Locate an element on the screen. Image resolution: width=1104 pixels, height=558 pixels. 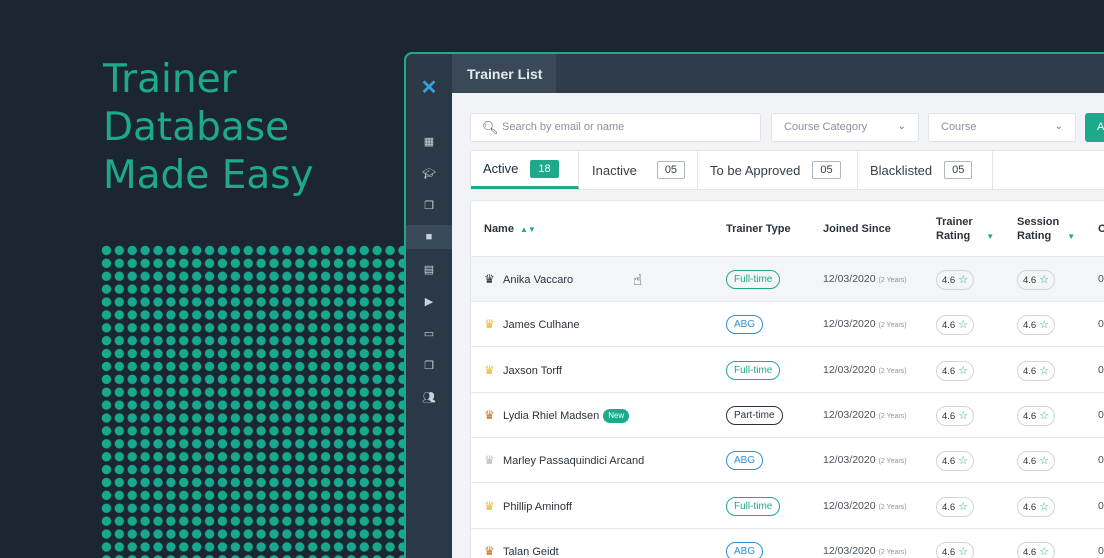
window-title-tab: Trainer List is located at coordinates (504, 73).